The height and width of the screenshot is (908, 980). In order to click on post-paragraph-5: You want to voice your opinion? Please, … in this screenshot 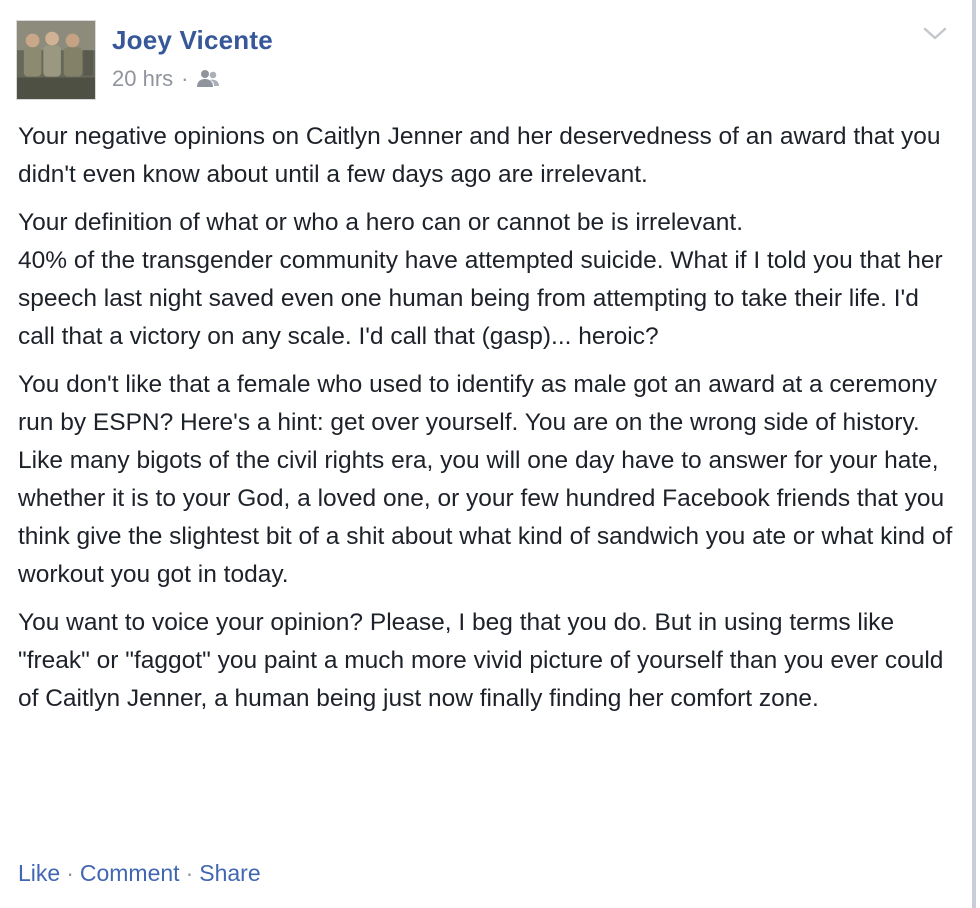, I will do `click(481, 660)`.